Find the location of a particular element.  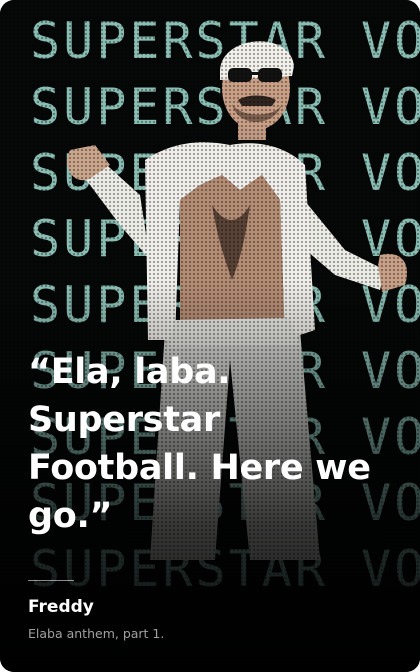

divider-line is located at coordinates (51, 580).